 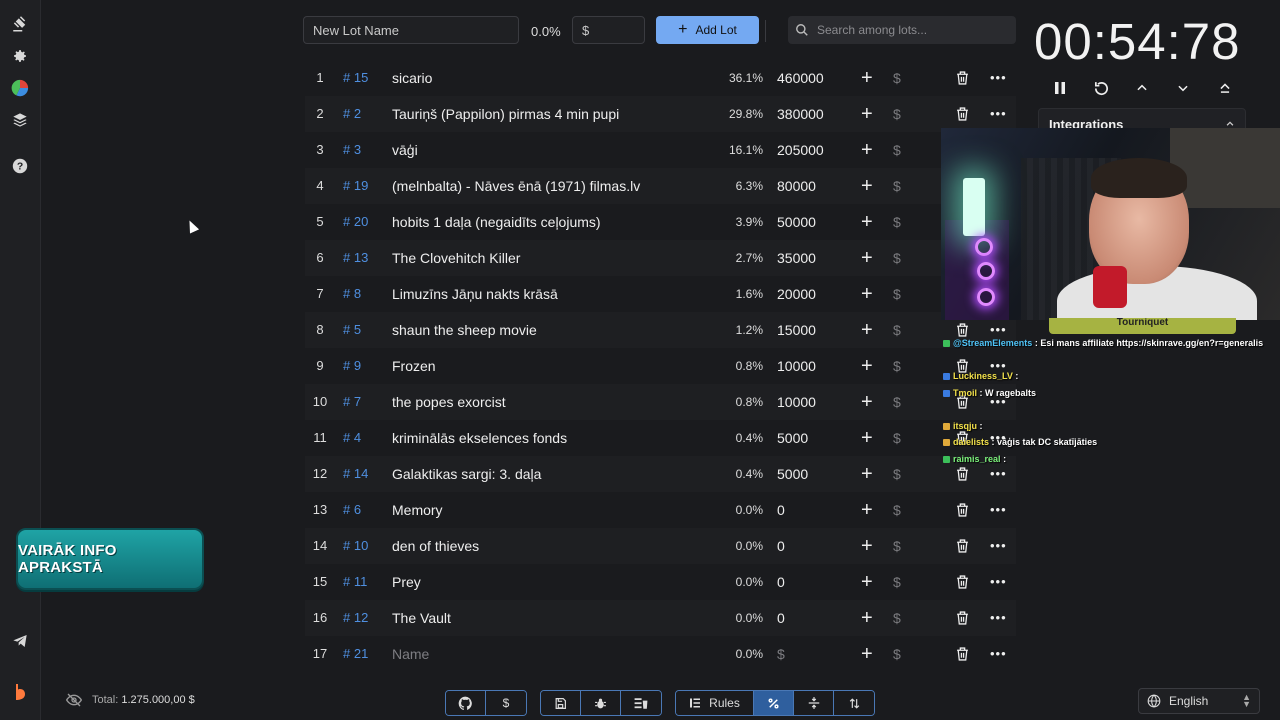 What do you see at coordinates (800, 78) in the screenshot?
I see `lot-amount: 460000` at bounding box center [800, 78].